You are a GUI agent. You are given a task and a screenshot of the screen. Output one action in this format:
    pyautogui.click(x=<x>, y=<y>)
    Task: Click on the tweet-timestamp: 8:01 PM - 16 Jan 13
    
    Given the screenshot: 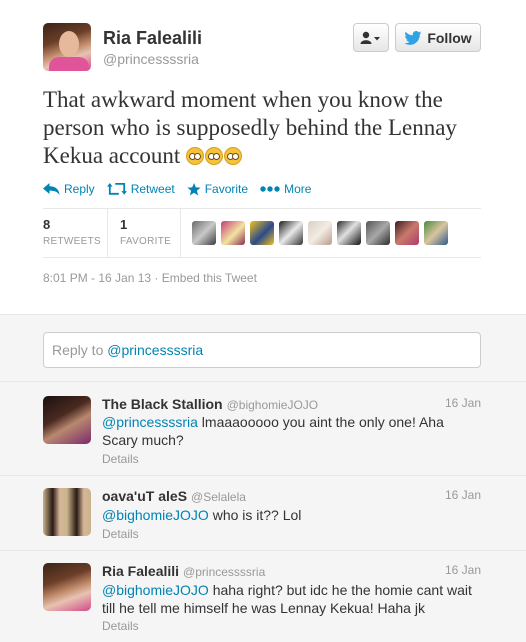 What is the action you would take?
    pyautogui.click(x=97, y=278)
    